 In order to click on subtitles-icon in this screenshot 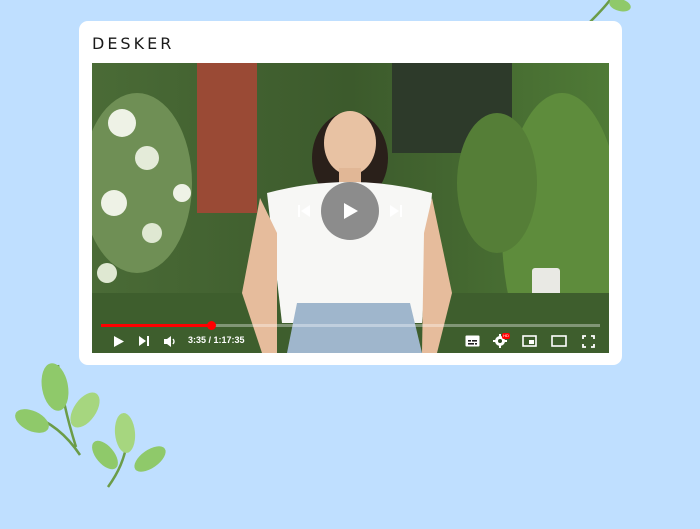, I will do `click(472, 341)`.